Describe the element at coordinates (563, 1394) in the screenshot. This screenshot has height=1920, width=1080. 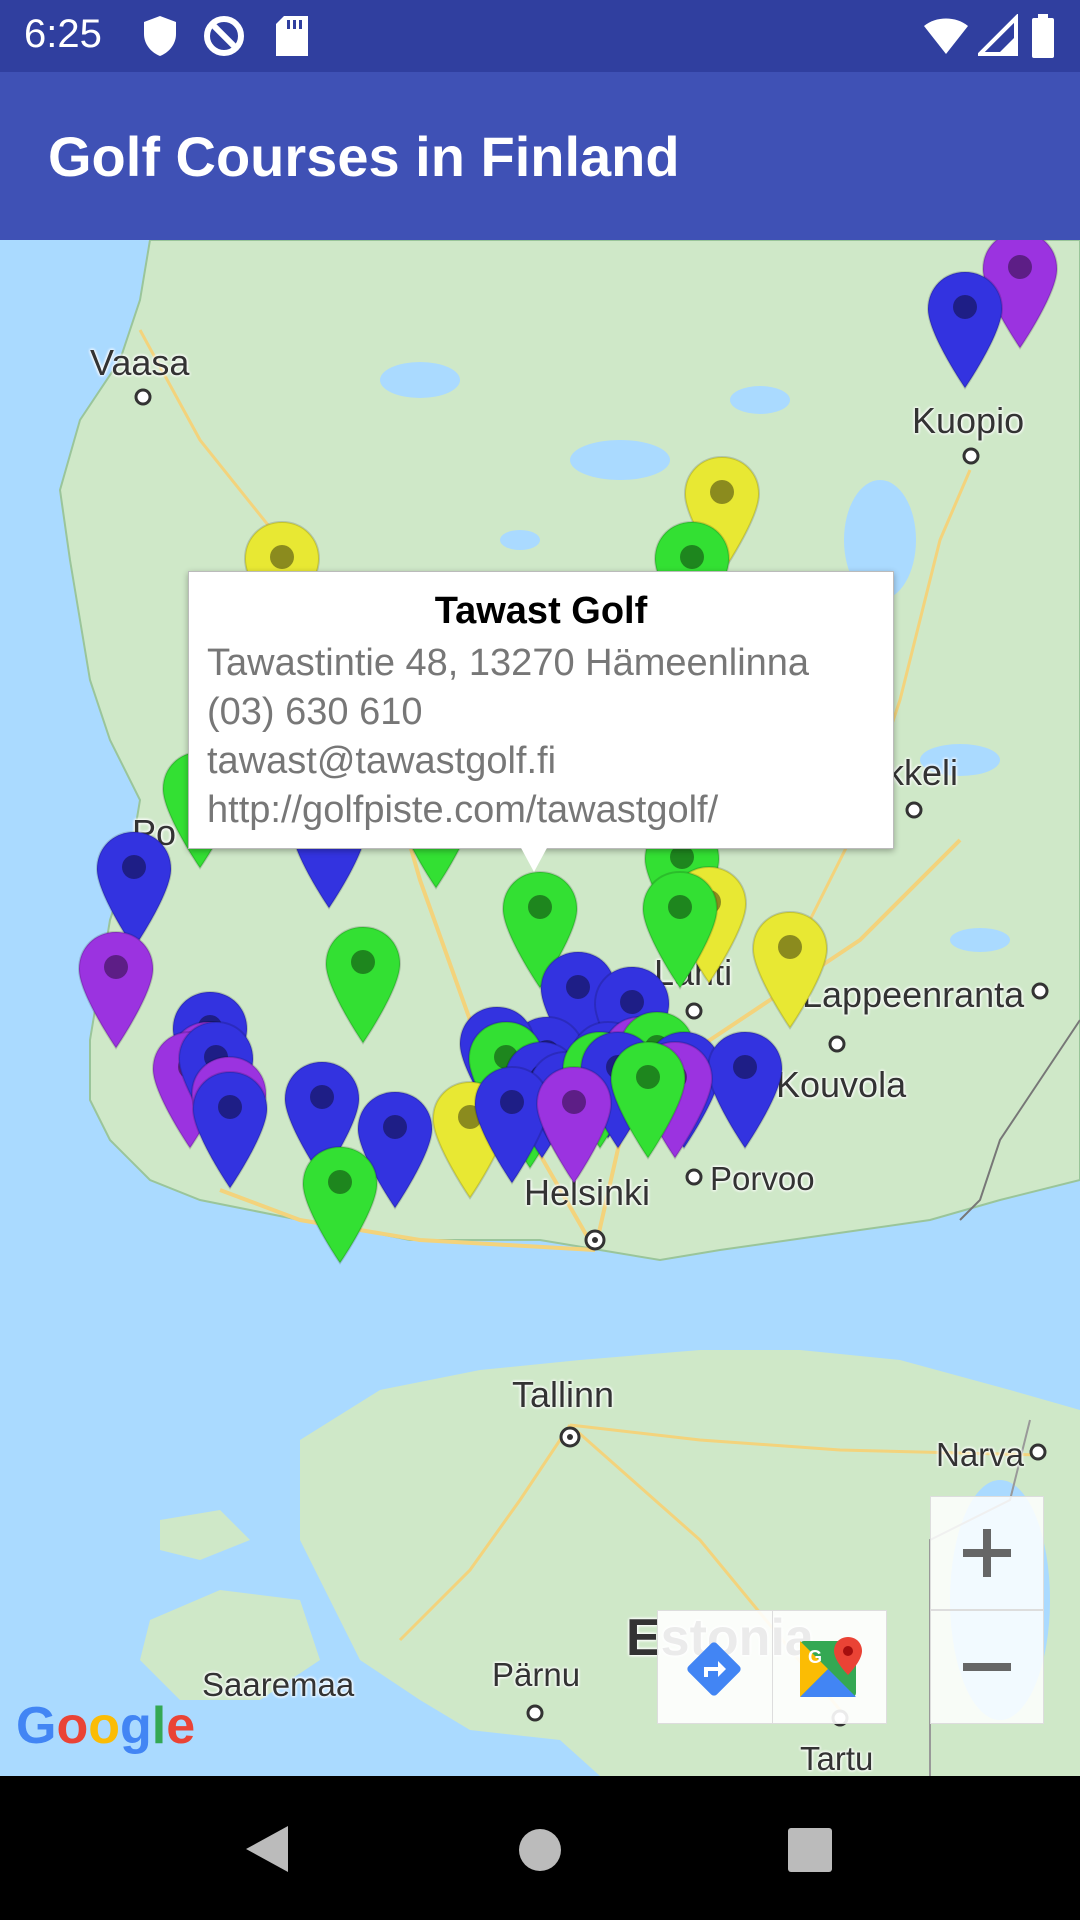
I see `place-label-tallinn: Tallinn` at that location.